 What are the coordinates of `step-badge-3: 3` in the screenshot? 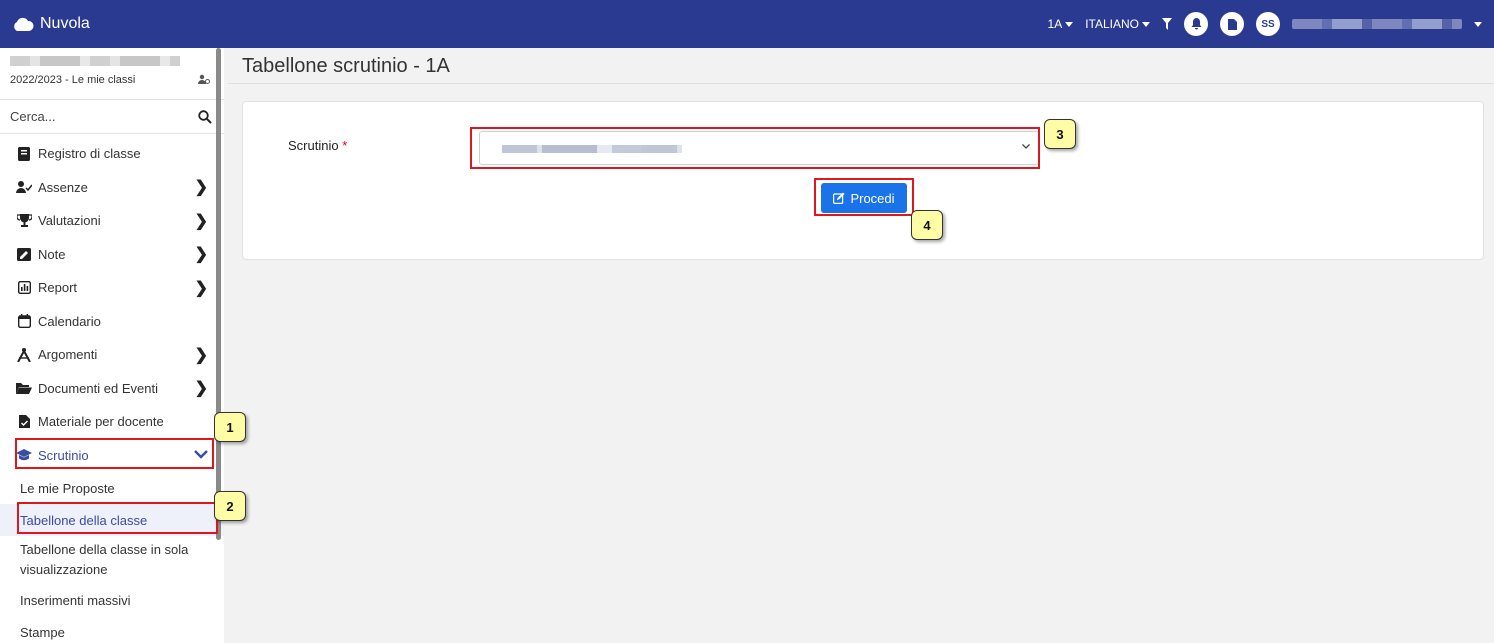 It's located at (1060, 134).